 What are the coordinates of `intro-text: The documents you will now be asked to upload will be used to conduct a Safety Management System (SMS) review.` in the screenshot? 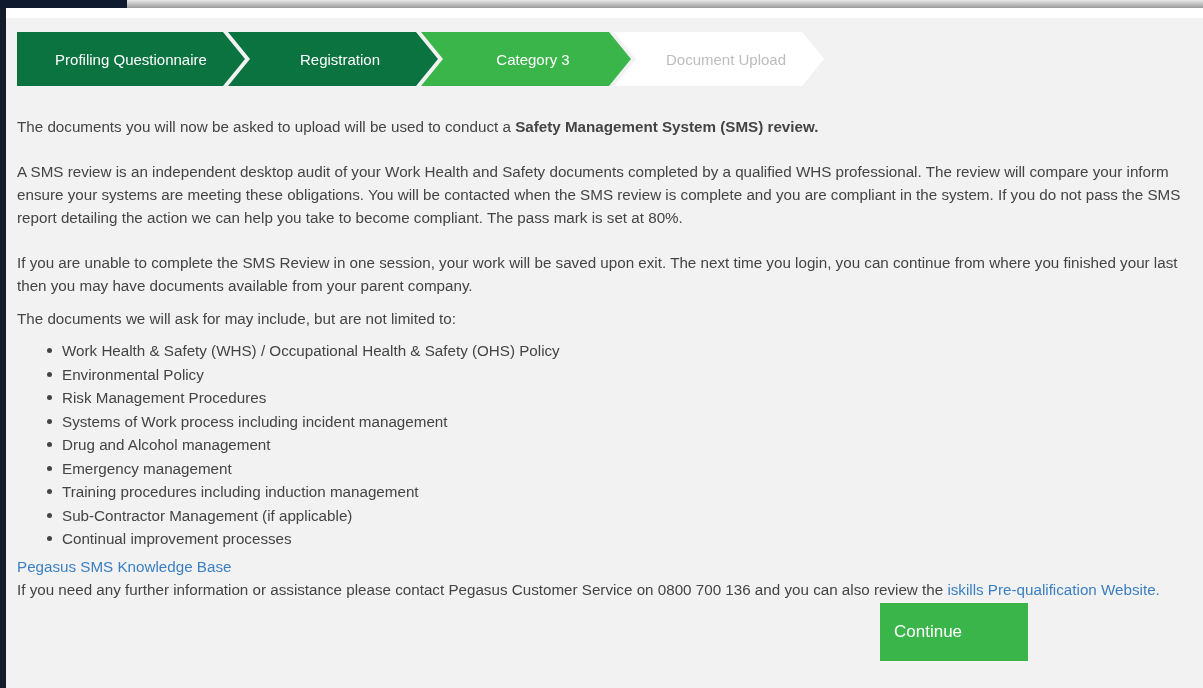 It's located at (418, 127).